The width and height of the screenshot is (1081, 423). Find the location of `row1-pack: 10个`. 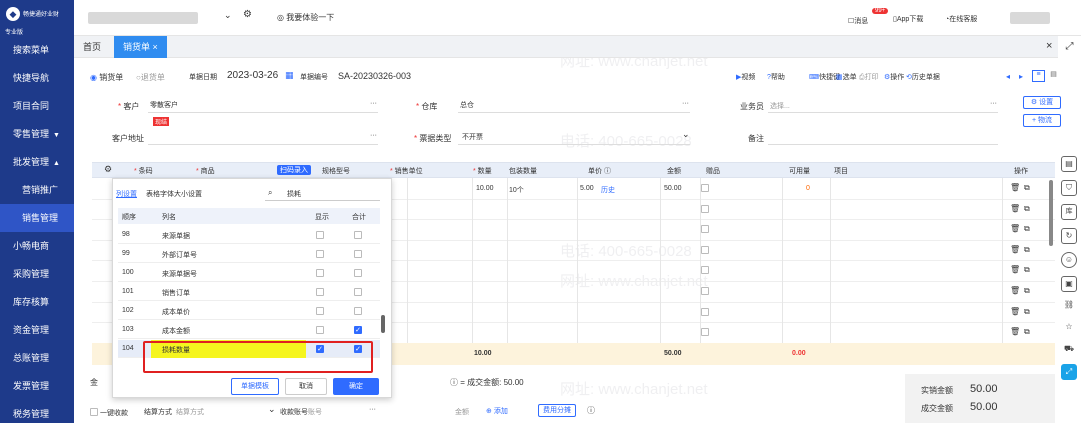

row1-pack: 10个 is located at coordinates (516, 190).